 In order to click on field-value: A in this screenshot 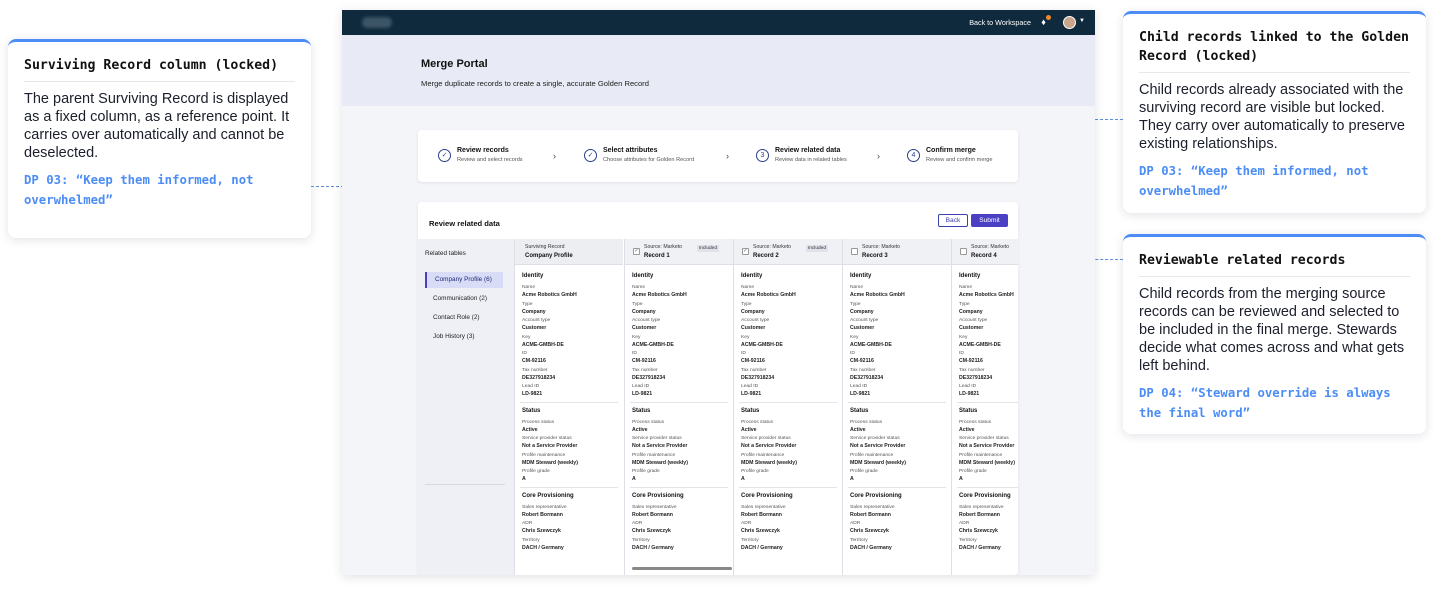, I will do `click(852, 479)`.